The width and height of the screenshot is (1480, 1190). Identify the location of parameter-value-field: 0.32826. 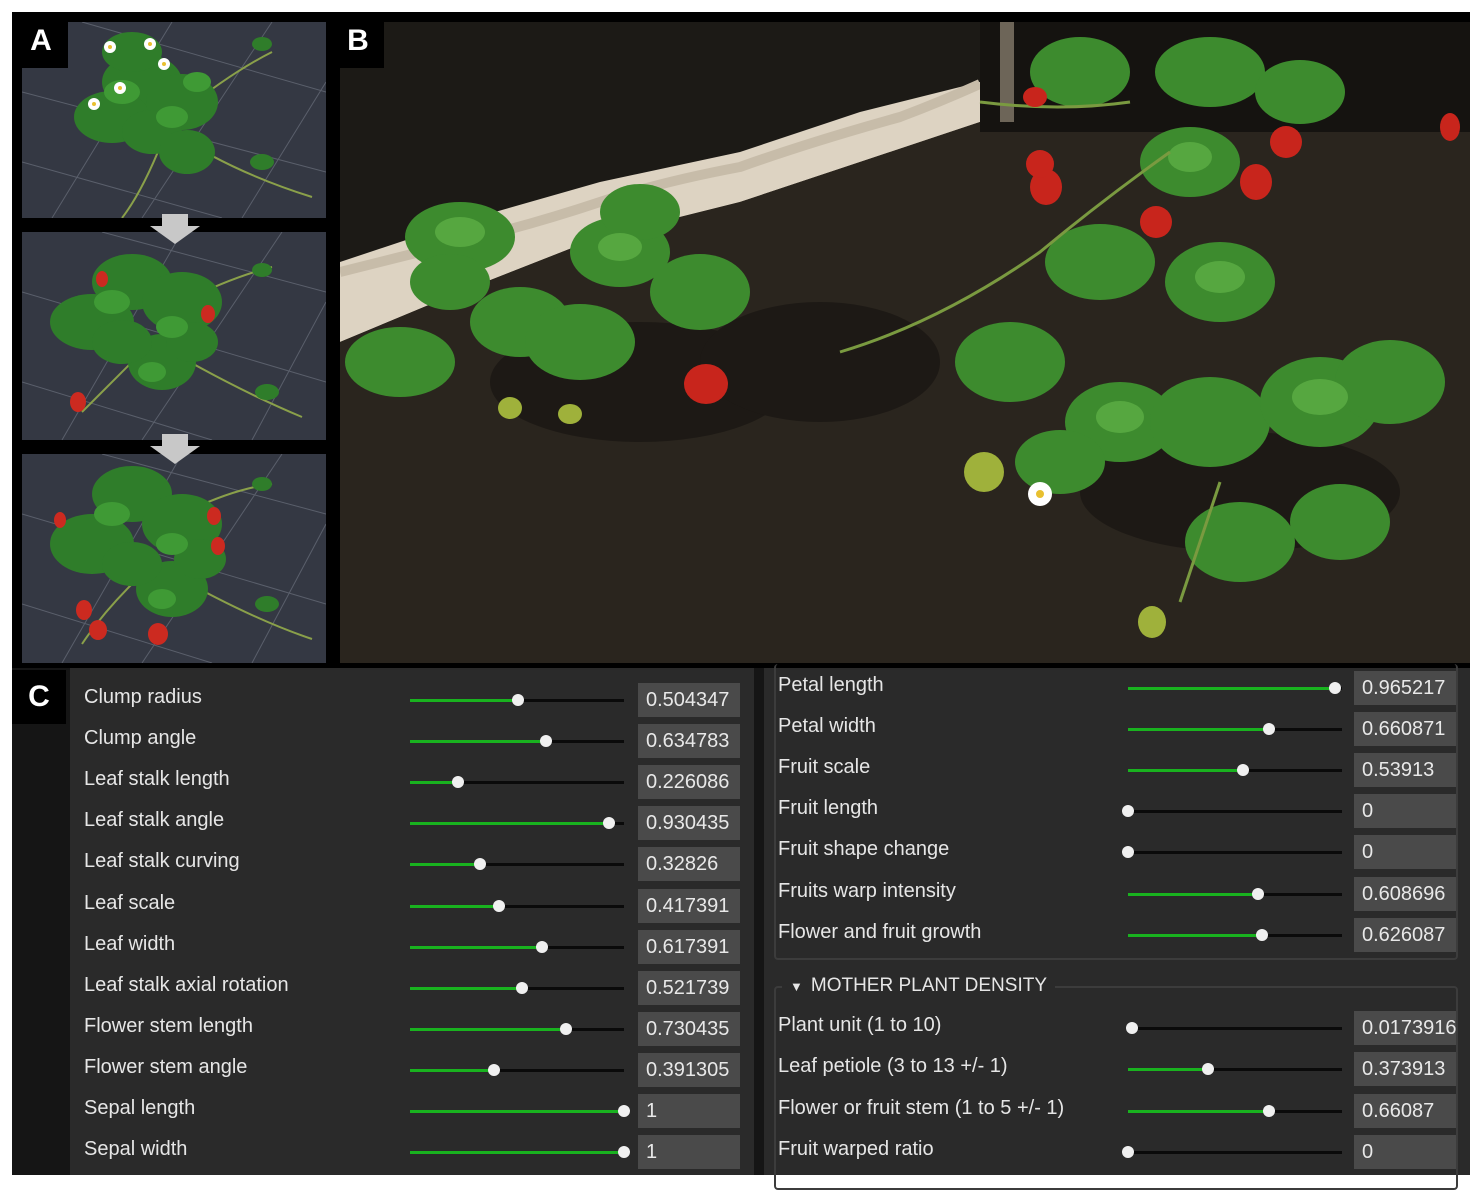
(689, 864).